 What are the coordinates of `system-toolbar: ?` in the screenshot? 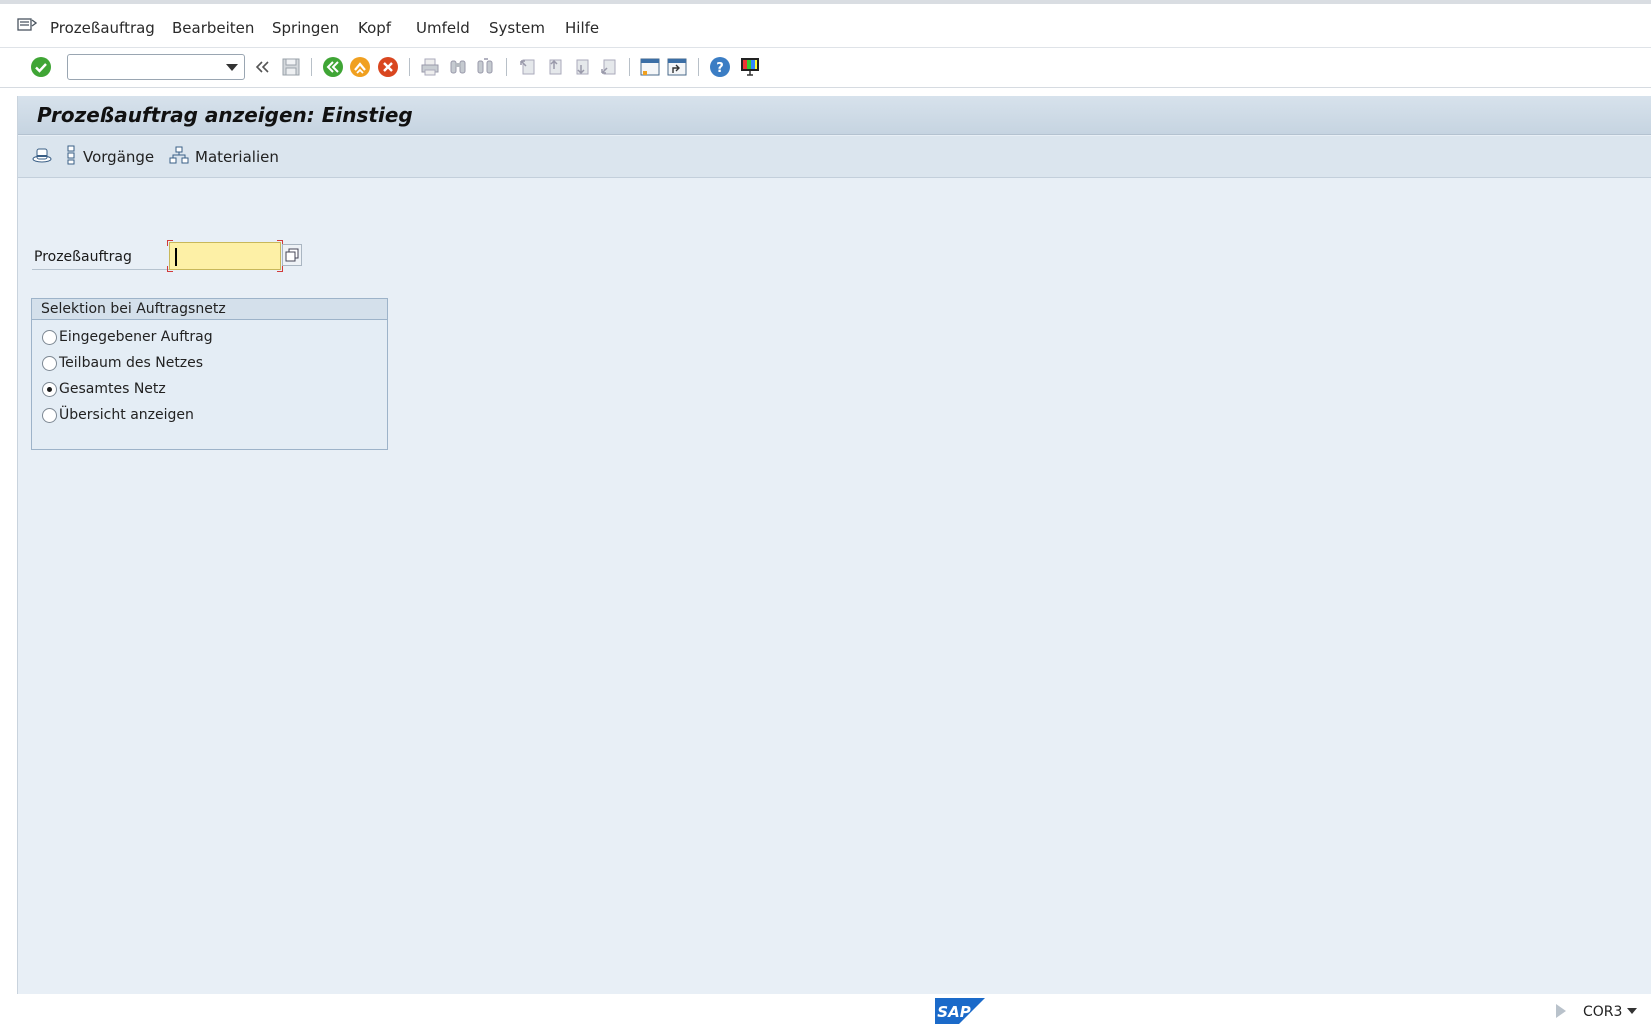 It's located at (825, 68).